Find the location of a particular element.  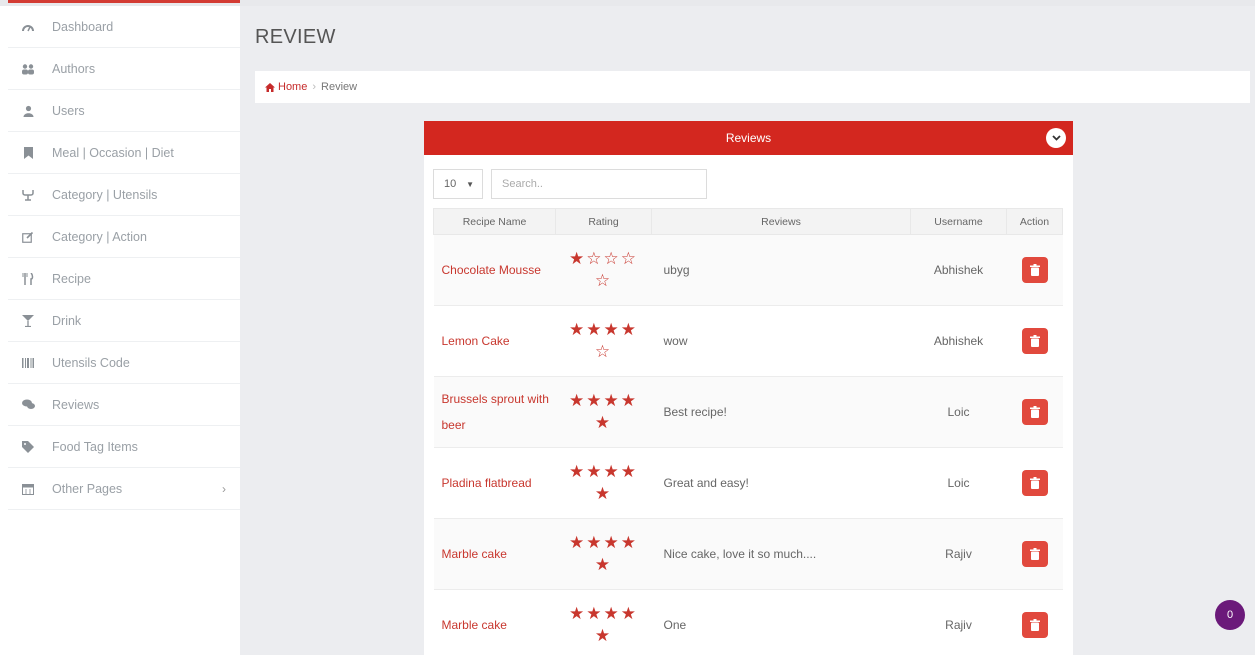

page-title: REVIEW is located at coordinates (295, 37).